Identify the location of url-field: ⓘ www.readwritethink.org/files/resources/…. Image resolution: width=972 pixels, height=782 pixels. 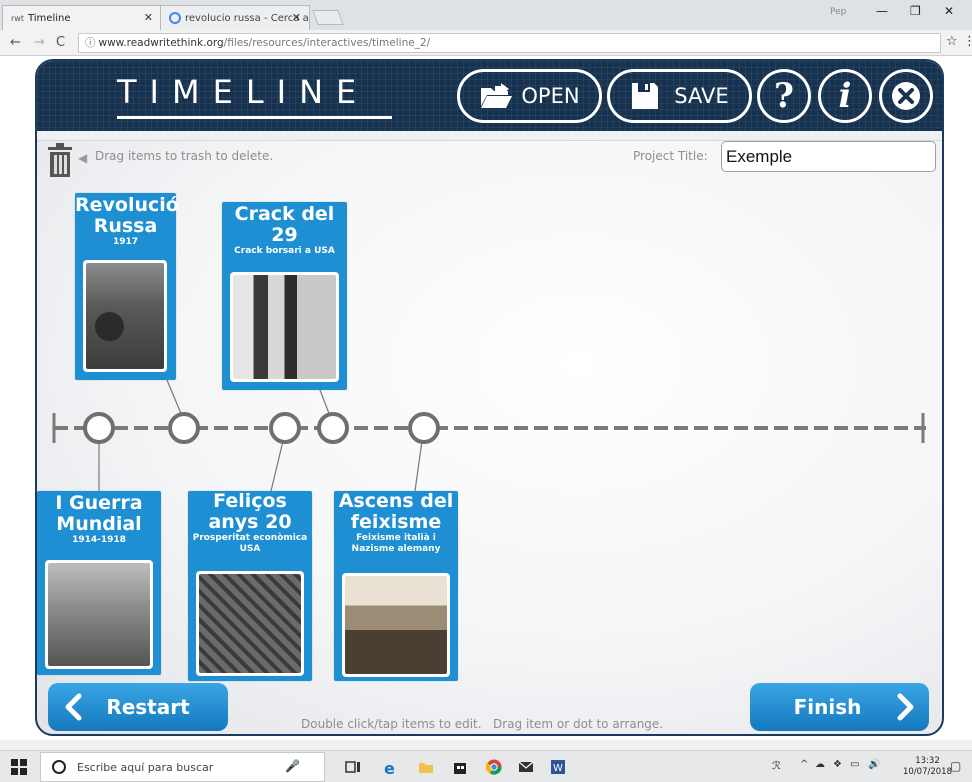
(509, 43).